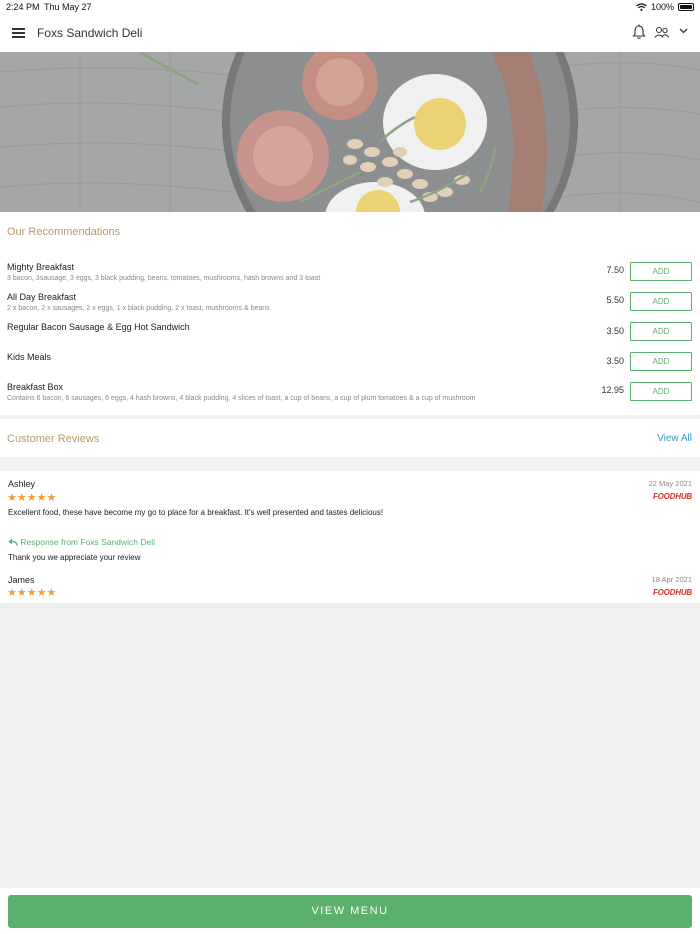 The width and height of the screenshot is (700, 934). Describe the element at coordinates (88, 542) in the screenshot. I see `response-label-text: Response from Foxs Sandwich Deli` at that location.